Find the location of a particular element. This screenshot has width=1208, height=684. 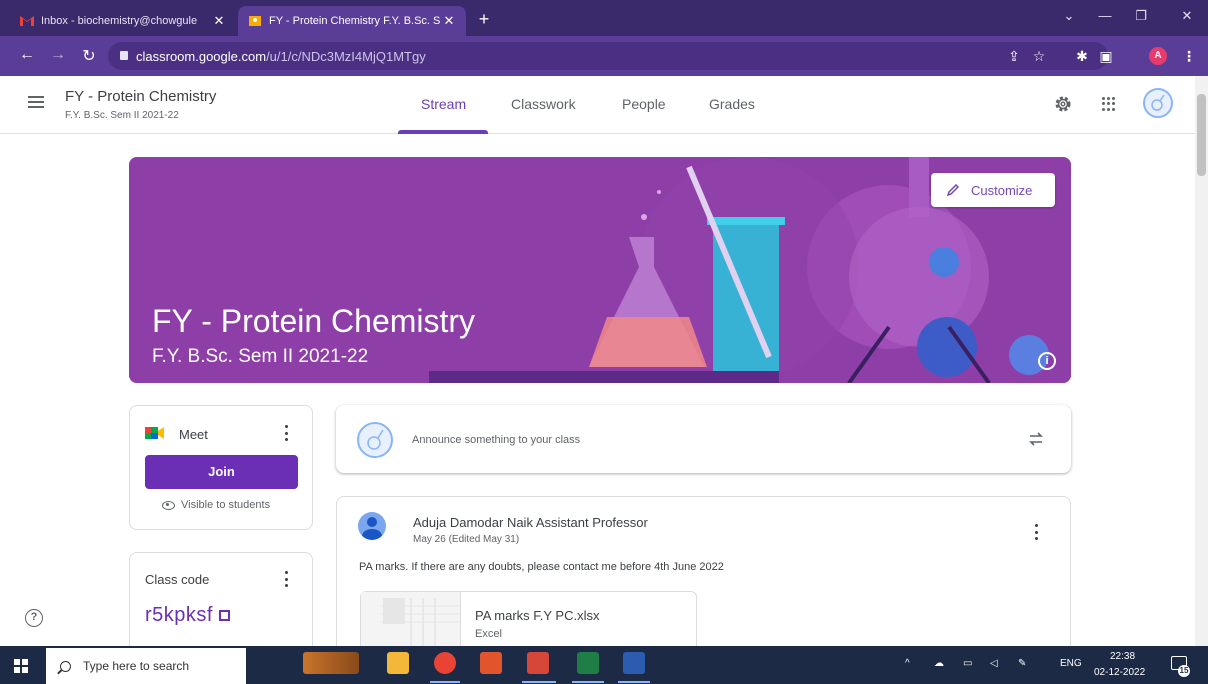

class-code-value: r5kpksf is located at coordinates (179, 615).